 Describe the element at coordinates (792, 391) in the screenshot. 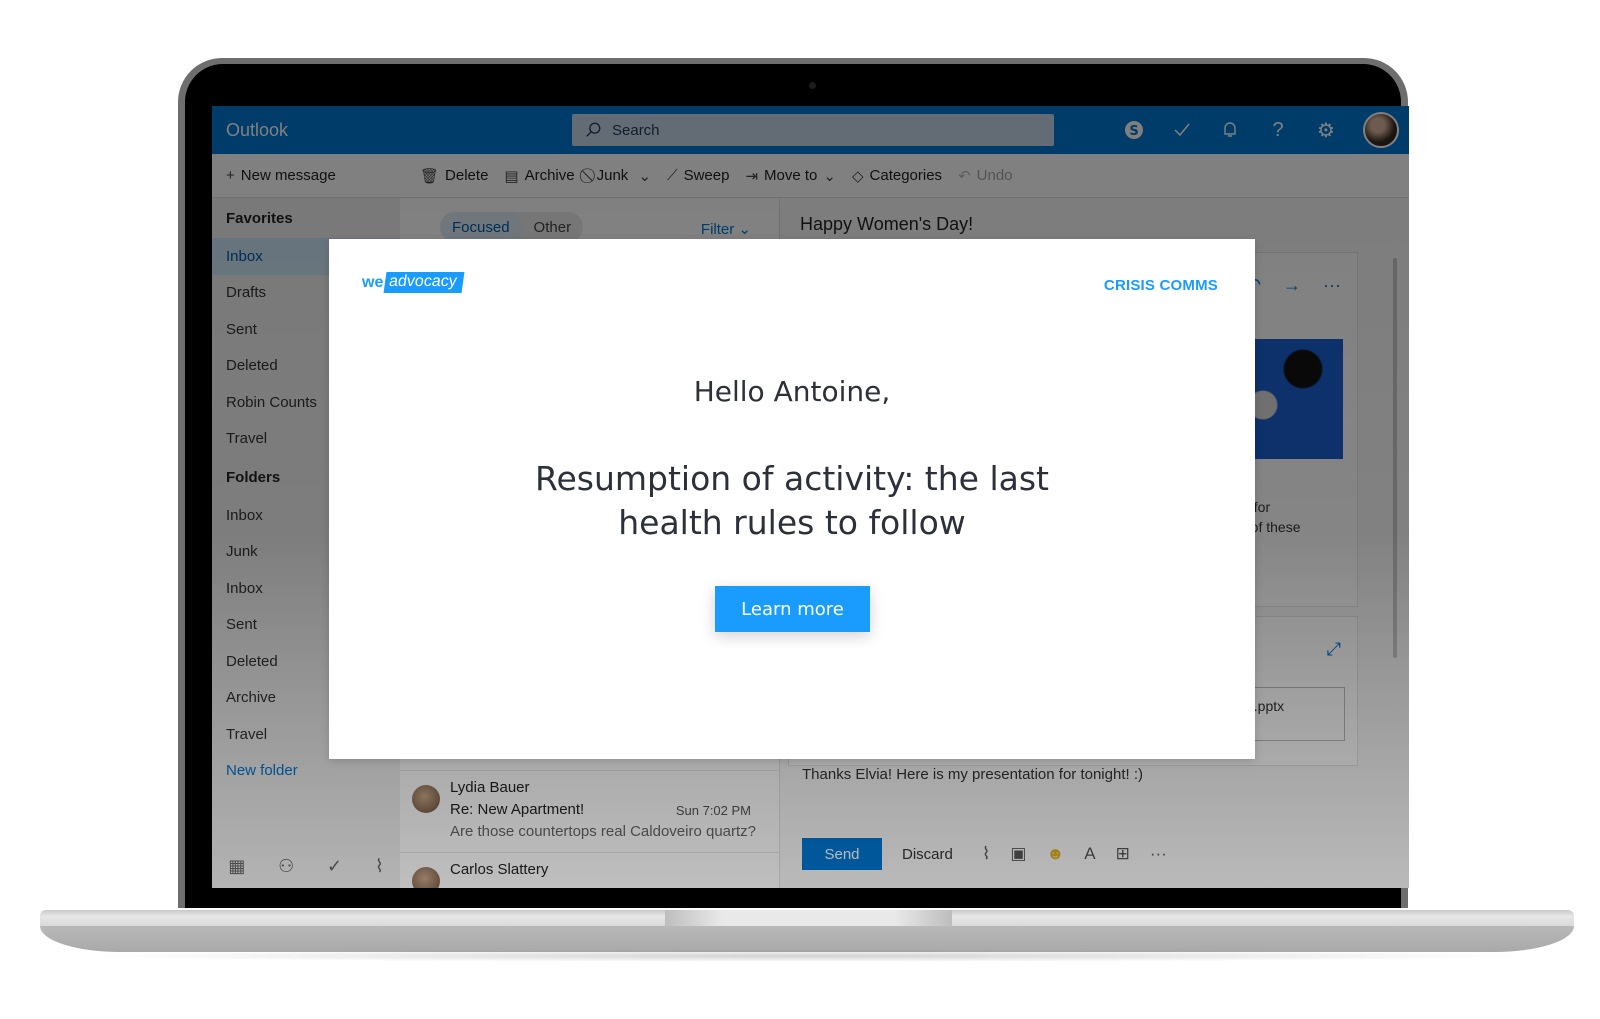

I see `greeting: Hello Antoine,` at that location.